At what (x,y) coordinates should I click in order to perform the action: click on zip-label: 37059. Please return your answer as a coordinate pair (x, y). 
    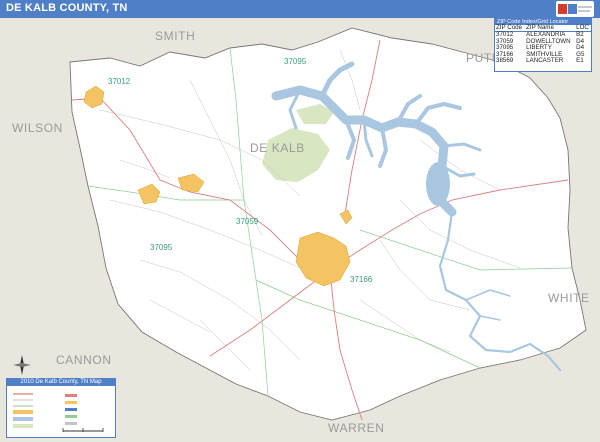
    Looking at the image, I should click on (247, 221).